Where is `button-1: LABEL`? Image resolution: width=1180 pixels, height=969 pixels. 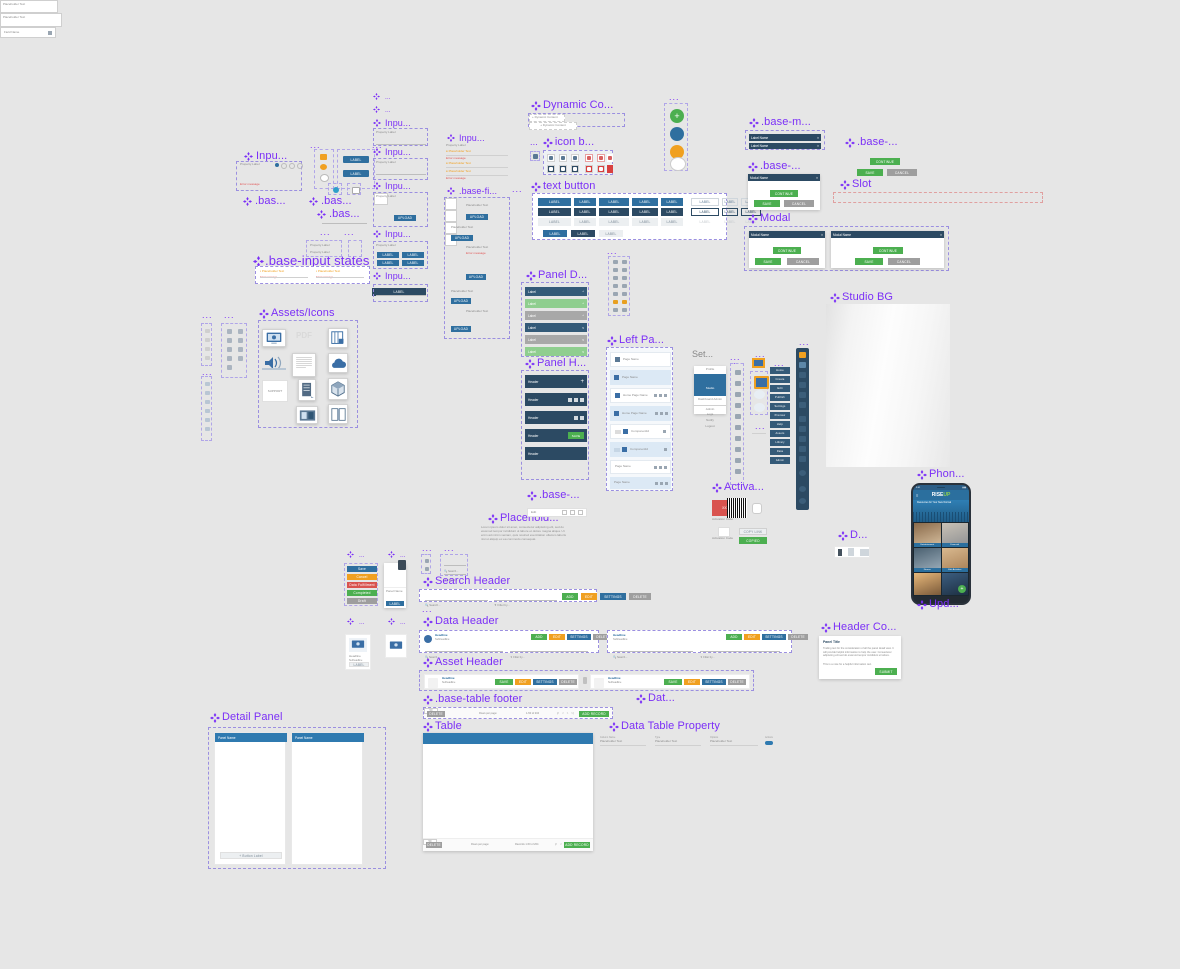
button-1: LABEL is located at coordinates (356, 159).